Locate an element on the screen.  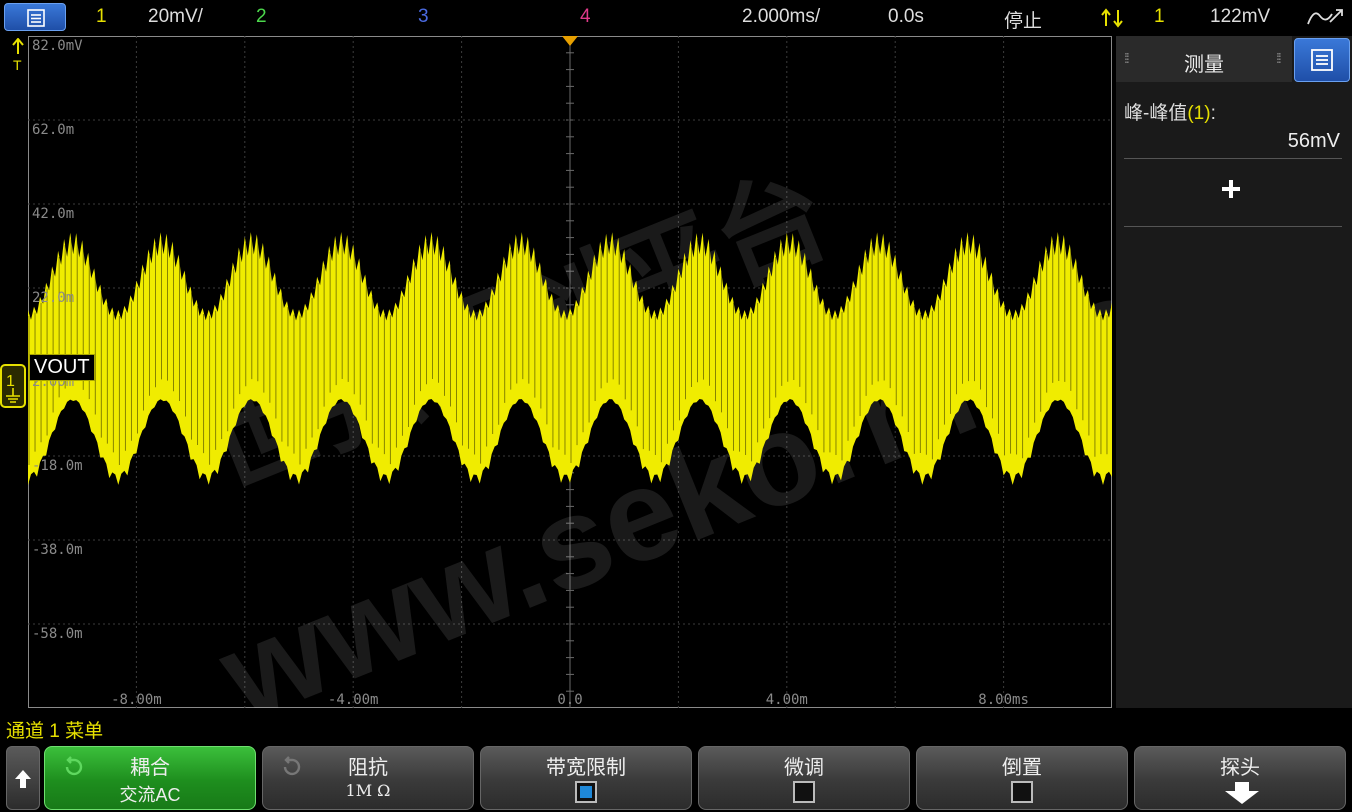
list-icon is located at coordinates (1322, 60).